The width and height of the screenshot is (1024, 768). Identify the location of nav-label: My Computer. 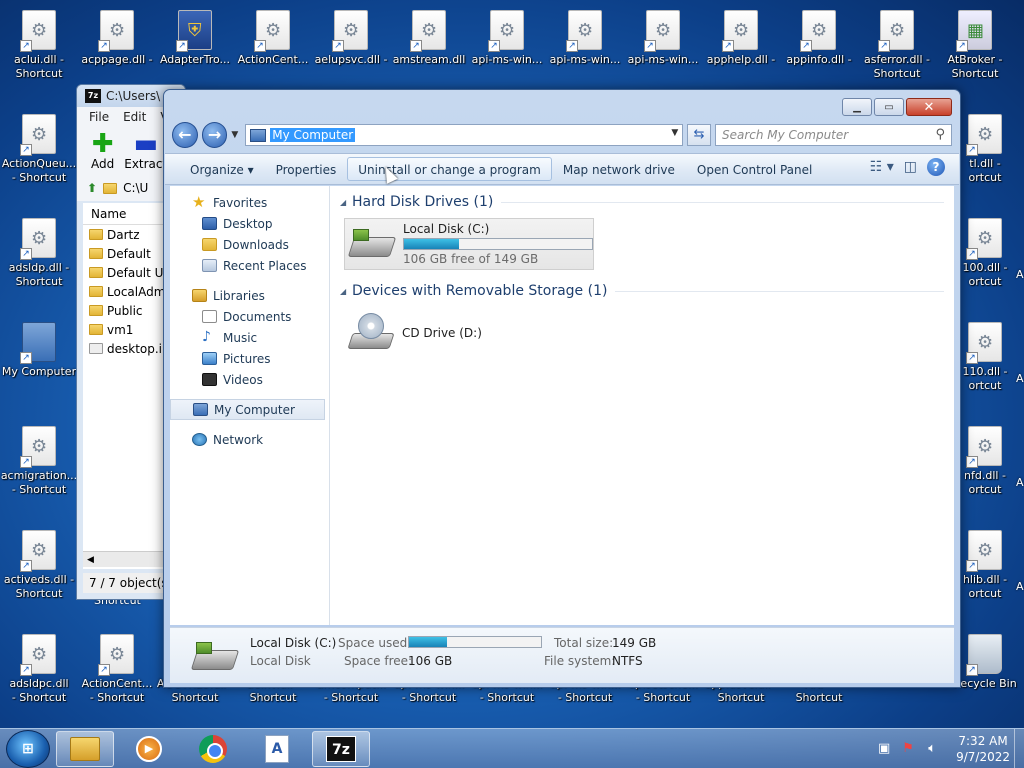
(254, 409).